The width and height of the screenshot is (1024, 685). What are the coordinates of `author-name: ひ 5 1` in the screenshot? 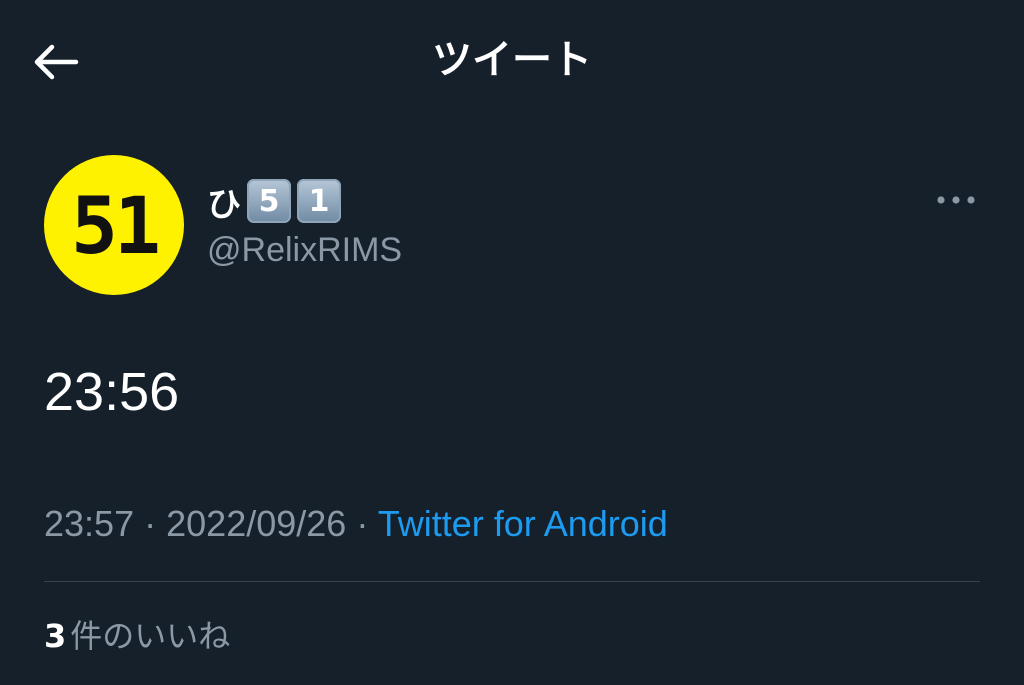 It's located at (274, 201).